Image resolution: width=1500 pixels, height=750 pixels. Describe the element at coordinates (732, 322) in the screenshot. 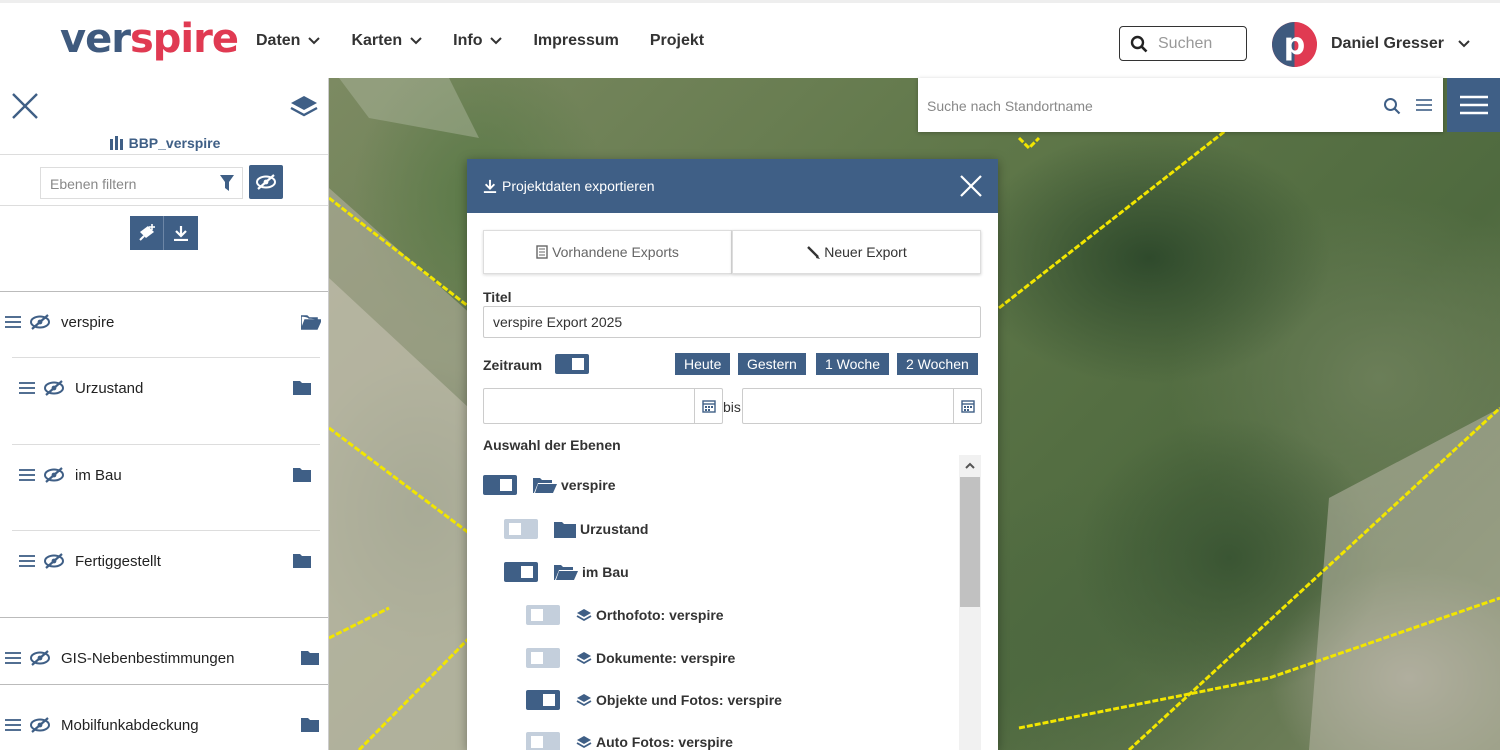

I see `export-title-input: verspire Export 2025` at that location.